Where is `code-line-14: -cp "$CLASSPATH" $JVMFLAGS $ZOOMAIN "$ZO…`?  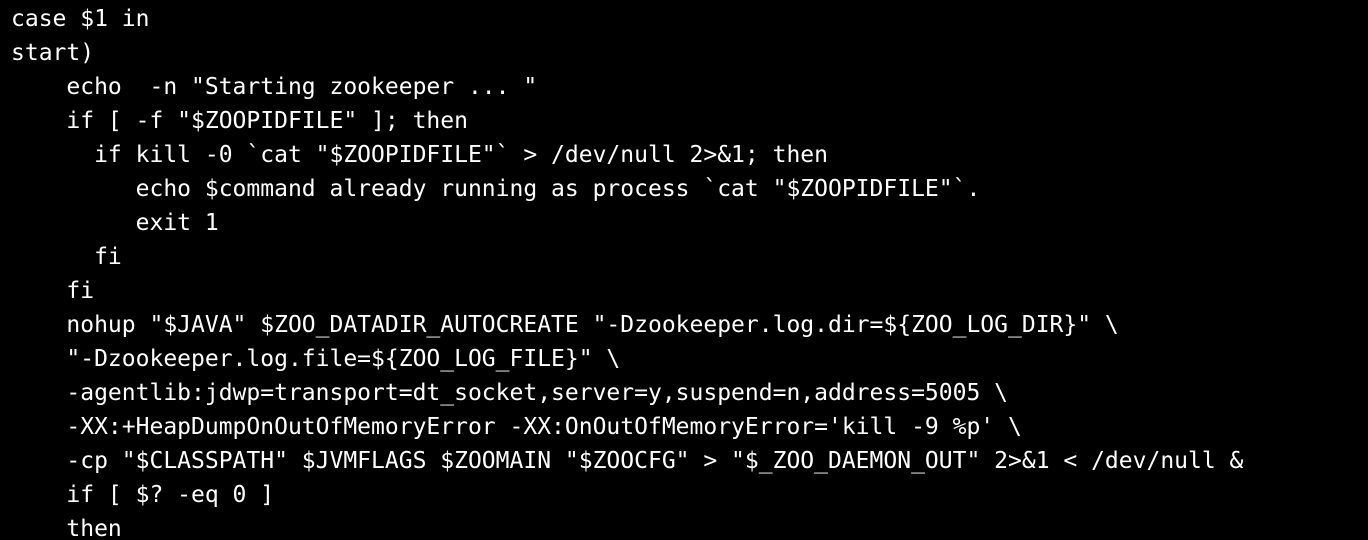
code-line-14: -cp "$CLASSPATH" $JVMFLAGS $ZOOMAIN "$ZO… is located at coordinates (627, 461).